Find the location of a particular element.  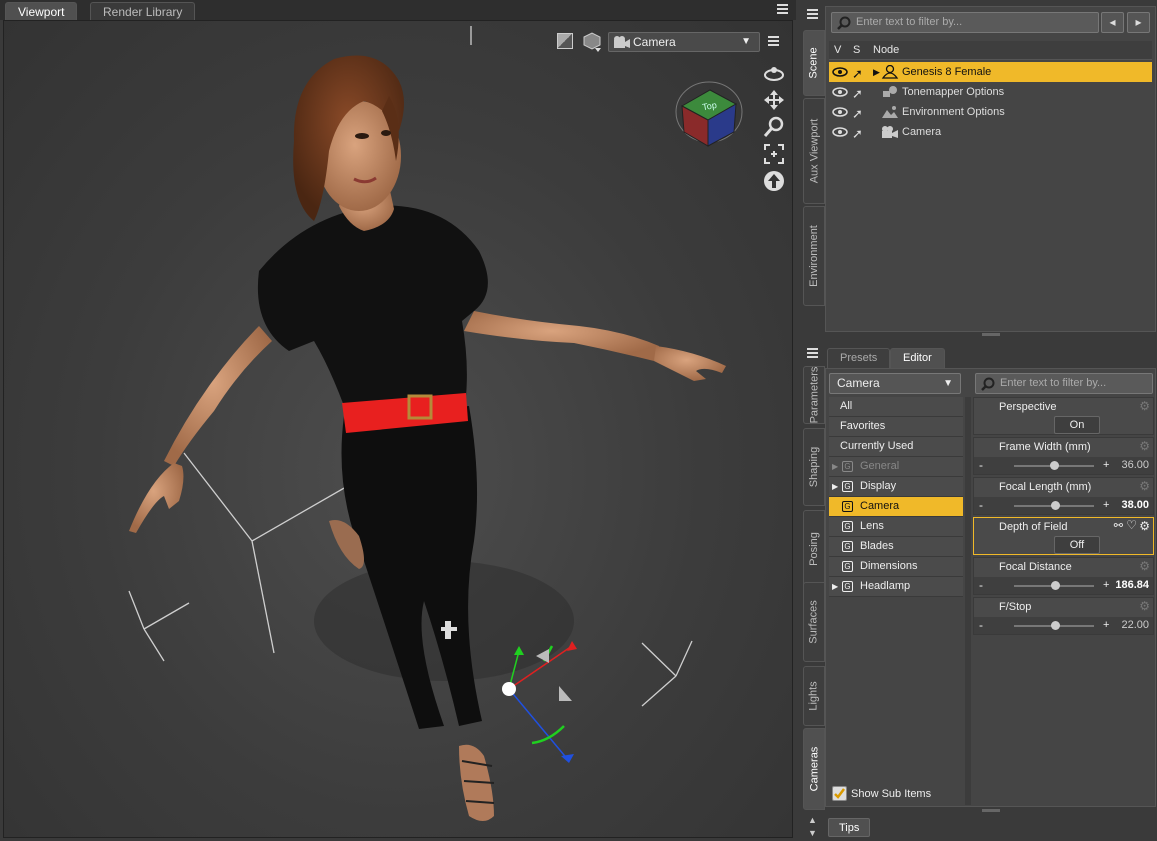

zoom-icon is located at coordinates (774, 126).